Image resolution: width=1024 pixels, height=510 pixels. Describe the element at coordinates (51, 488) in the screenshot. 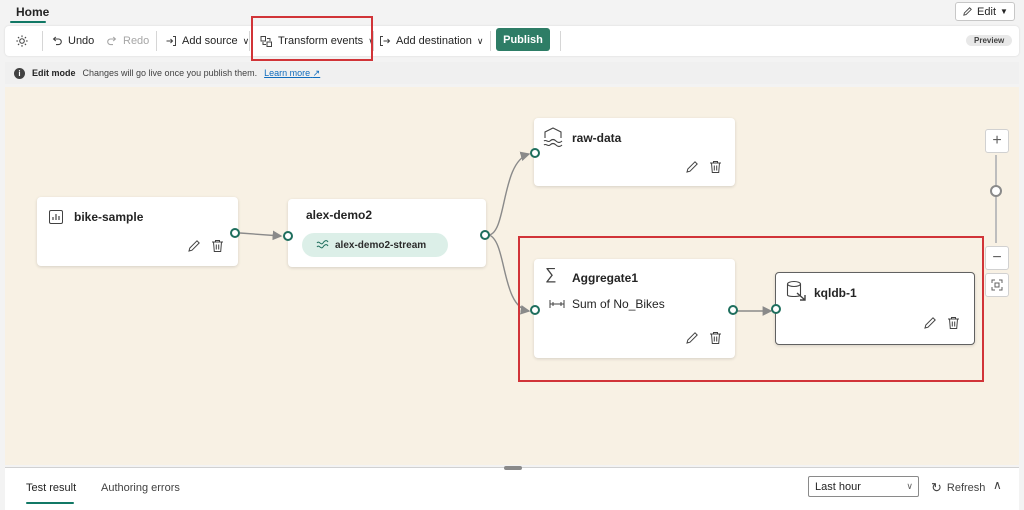

I see `tab-test-result: Test result` at that location.